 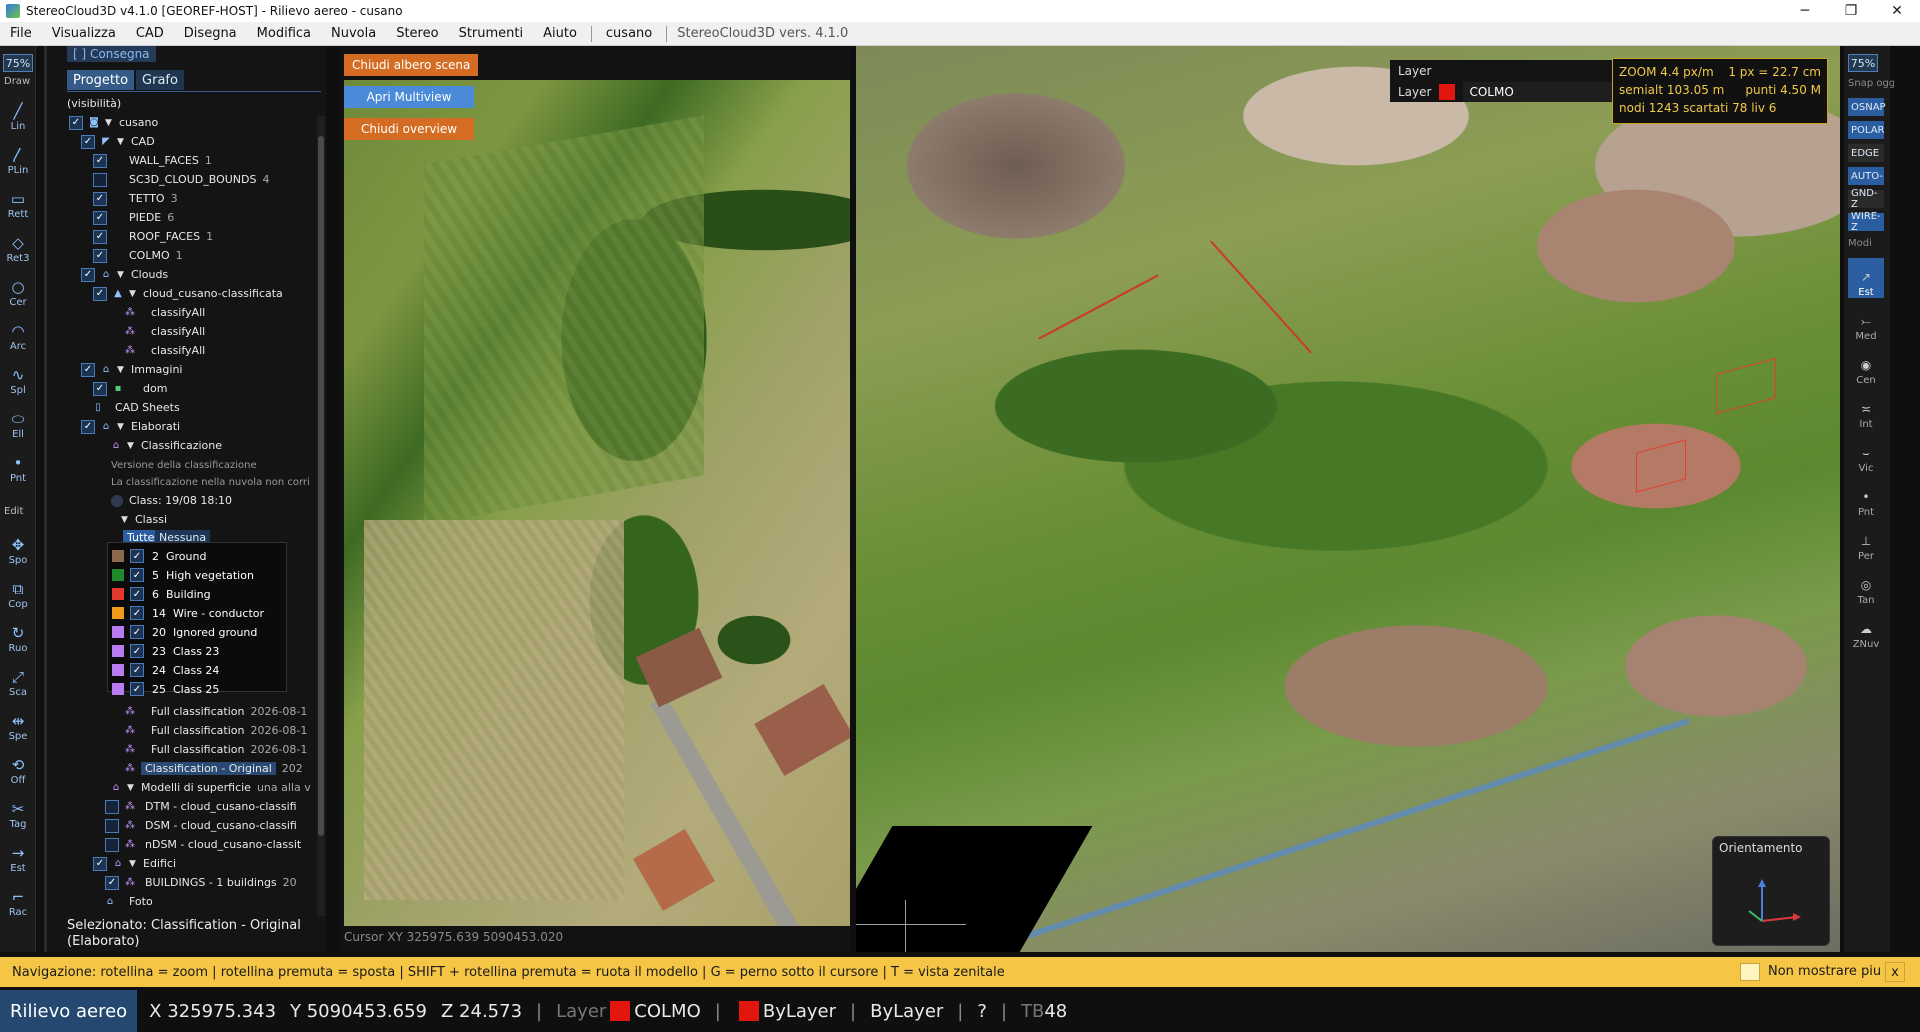 What do you see at coordinates (18, 376) in the screenshot?
I see `tool-spline-button: ∿ Spl` at bounding box center [18, 376].